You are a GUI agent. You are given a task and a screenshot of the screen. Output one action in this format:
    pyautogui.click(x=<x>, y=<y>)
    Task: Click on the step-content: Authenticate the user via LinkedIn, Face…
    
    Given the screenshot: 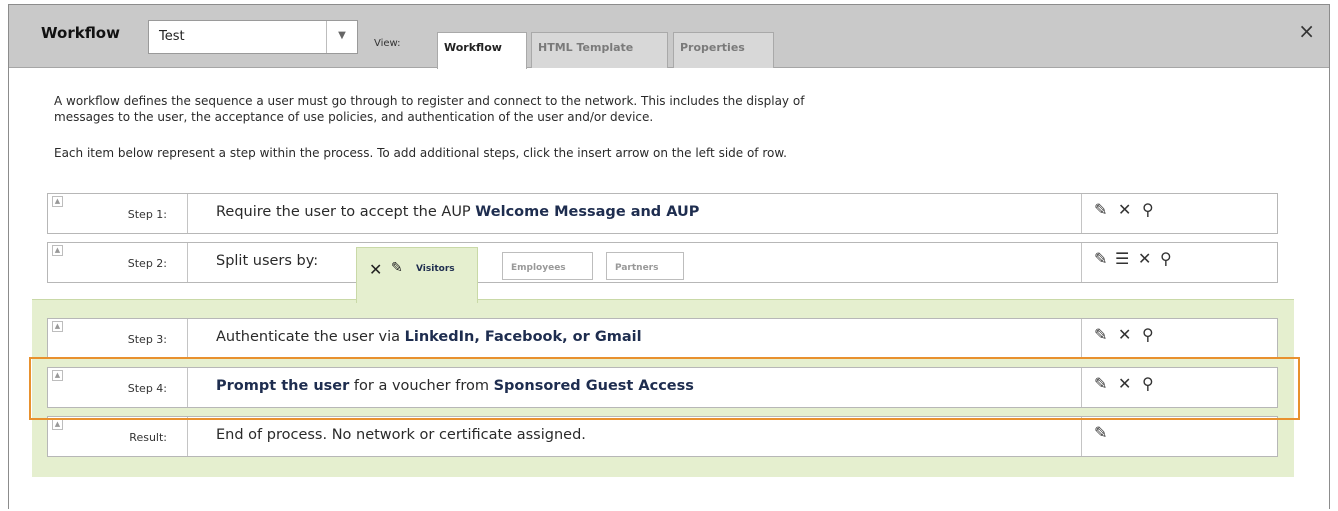 What is the action you would take?
    pyautogui.click(x=429, y=337)
    